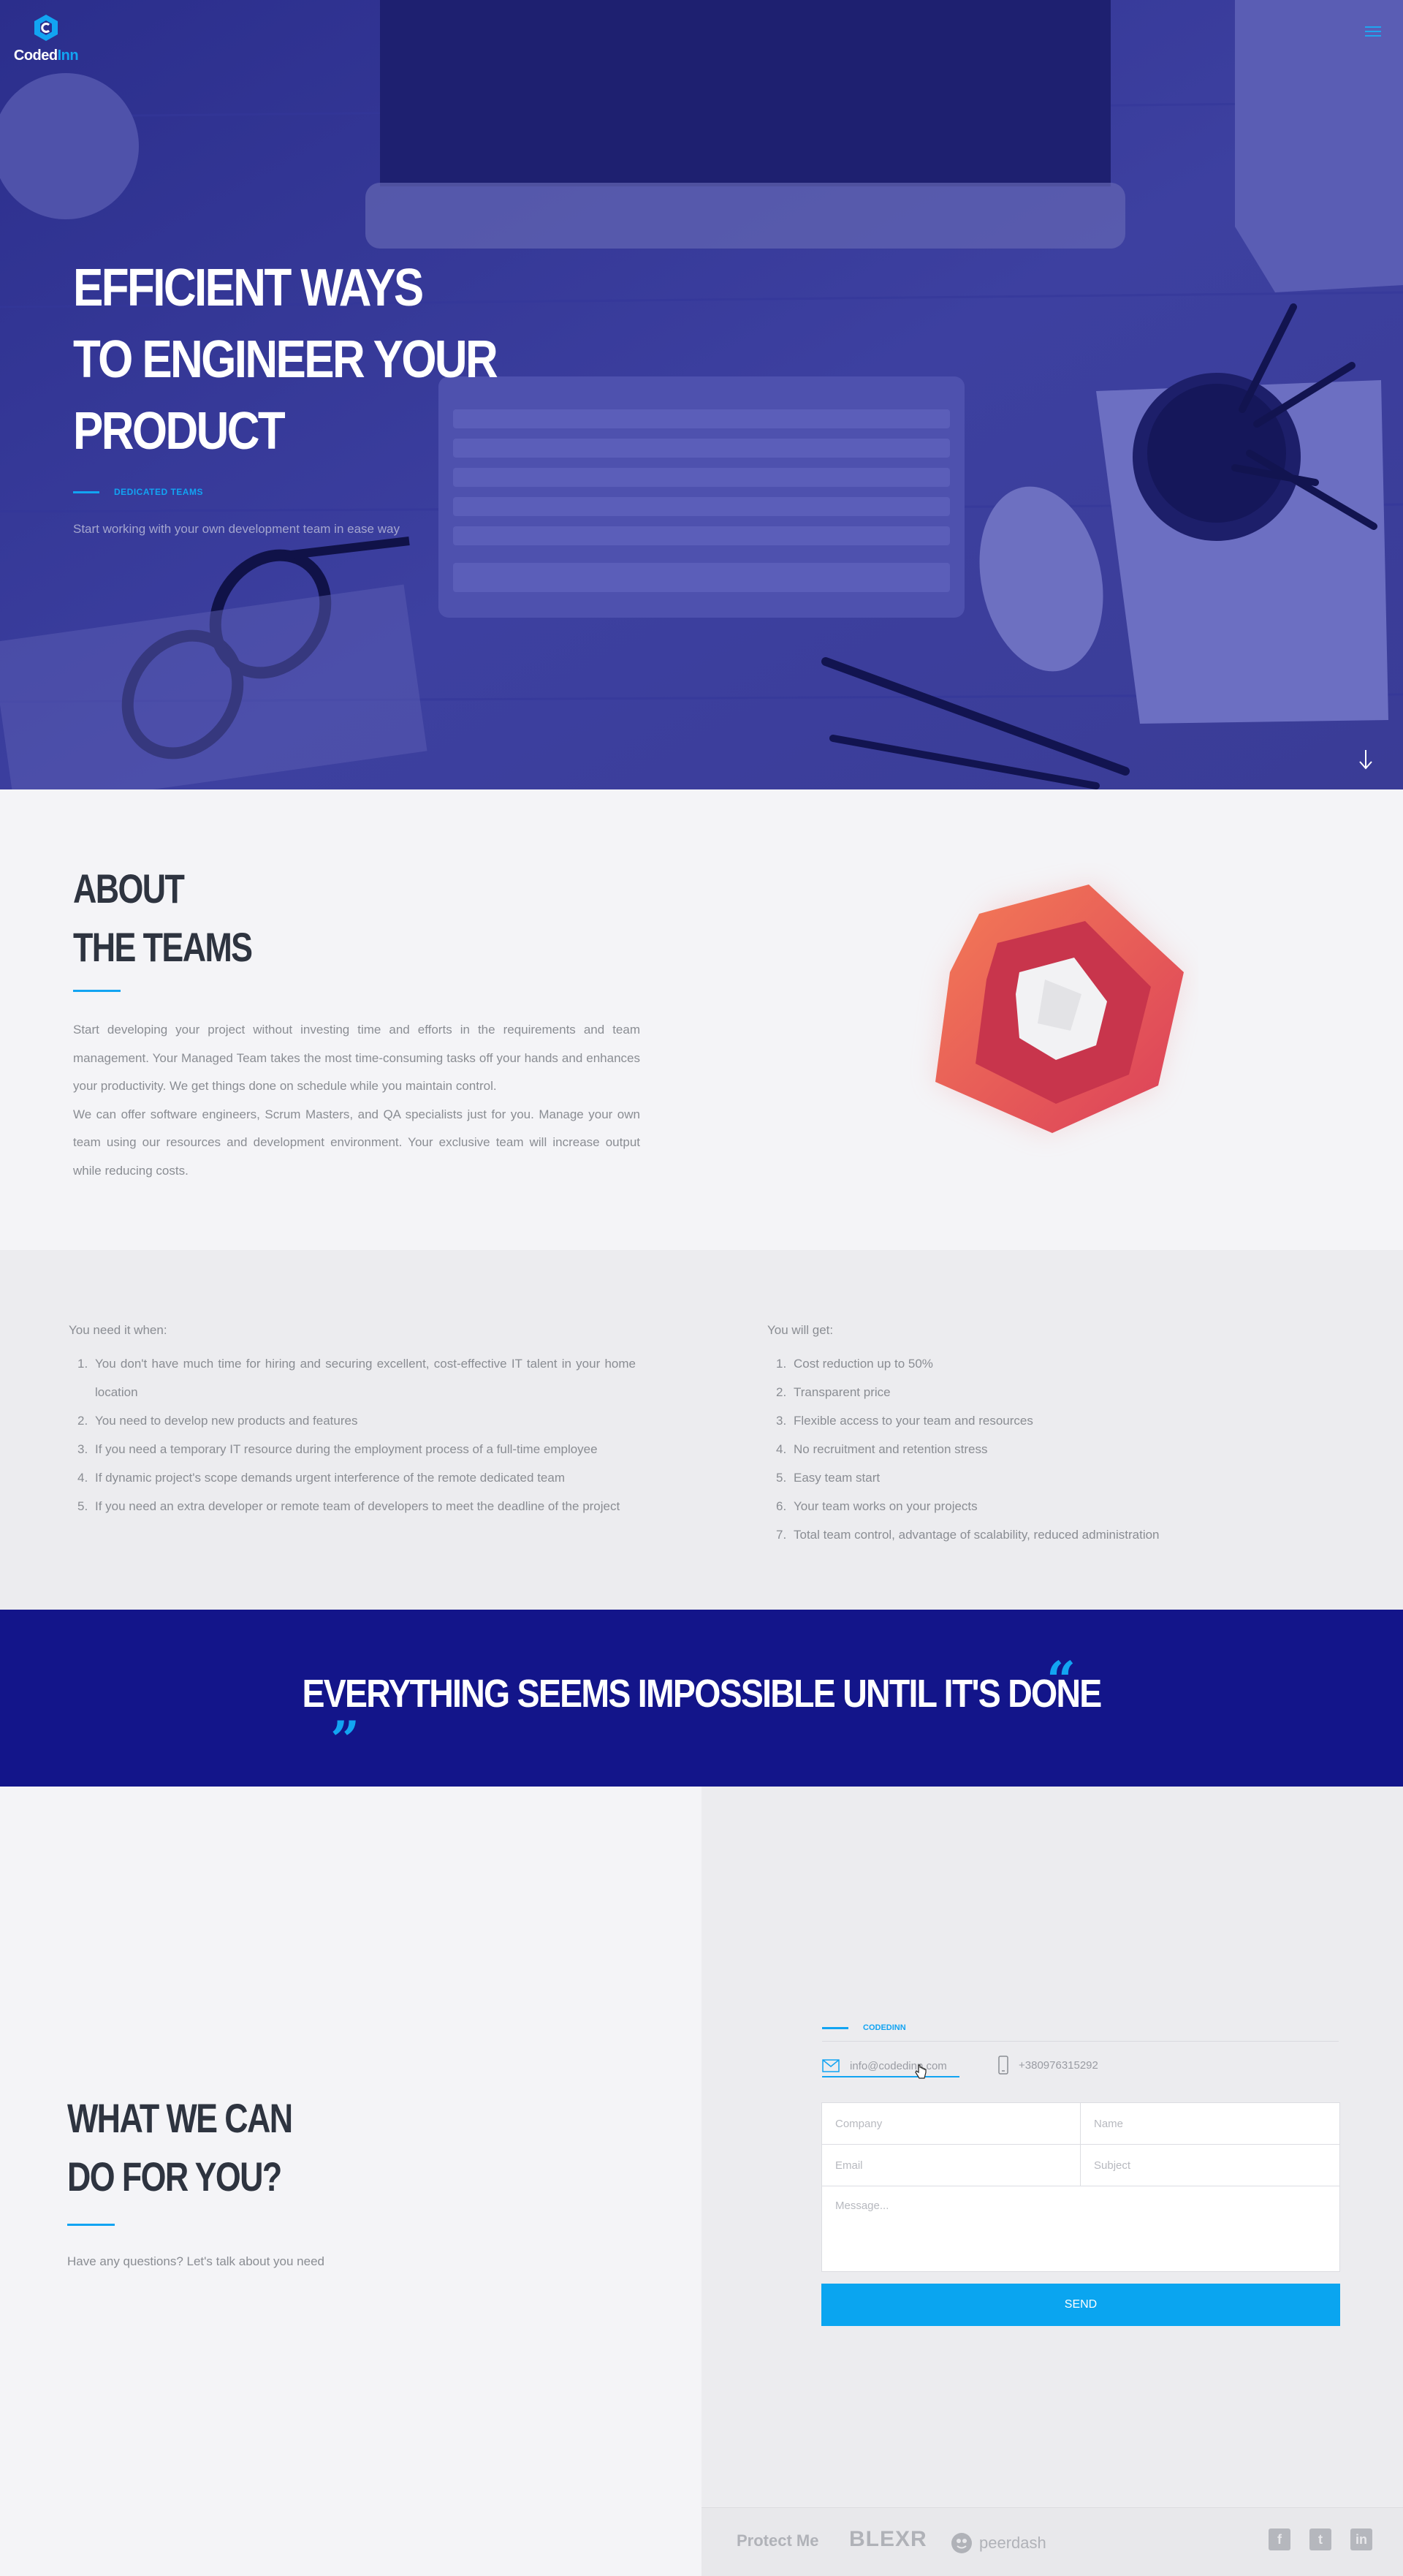 This screenshot has width=1403, height=2576. What do you see at coordinates (1080, 2305) in the screenshot?
I see `send-button: SEND` at bounding box center [1080, 2305].